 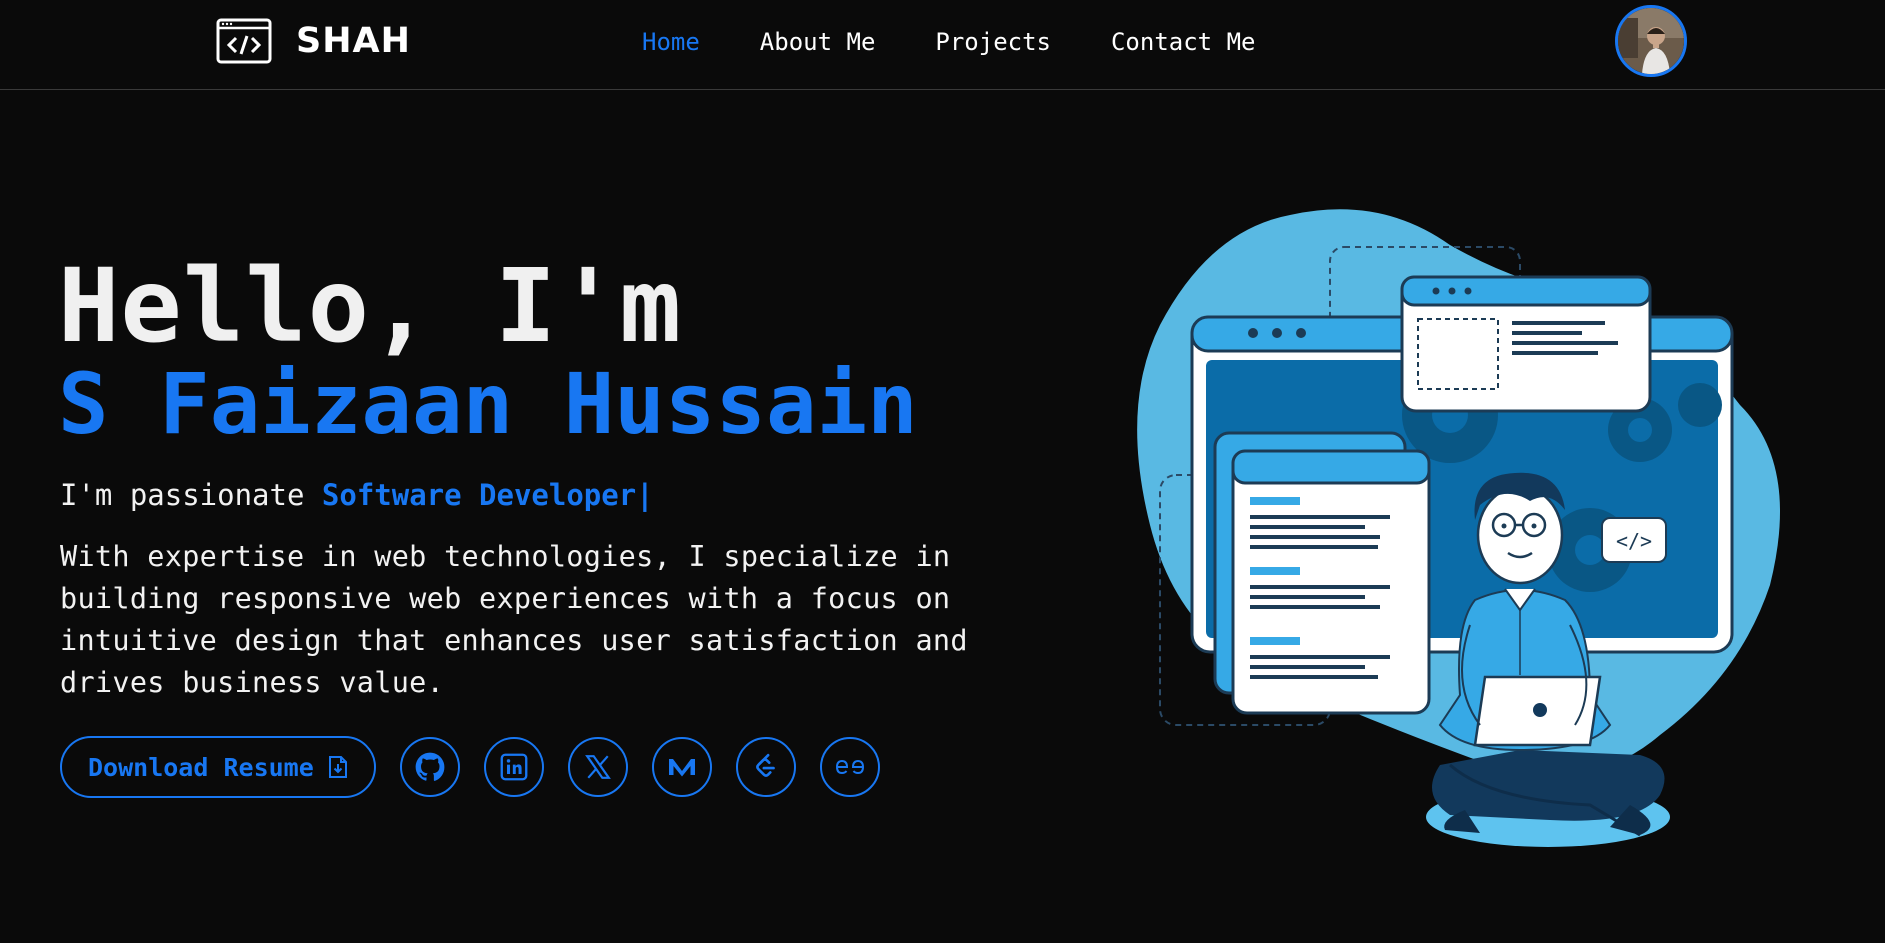 I want to click on nav-menu: Home About Me Projects Contact Me, so click(x=978, y=42).